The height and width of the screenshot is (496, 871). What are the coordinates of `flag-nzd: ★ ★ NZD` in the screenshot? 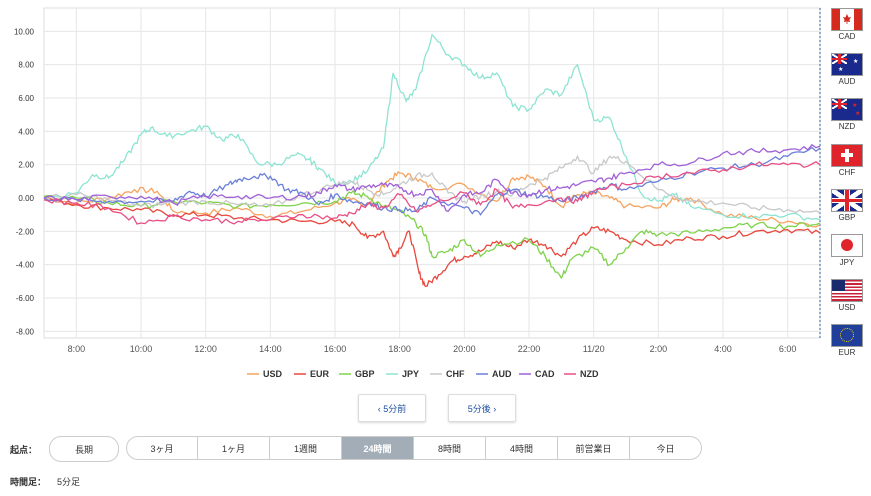 It's located at (847, 114).